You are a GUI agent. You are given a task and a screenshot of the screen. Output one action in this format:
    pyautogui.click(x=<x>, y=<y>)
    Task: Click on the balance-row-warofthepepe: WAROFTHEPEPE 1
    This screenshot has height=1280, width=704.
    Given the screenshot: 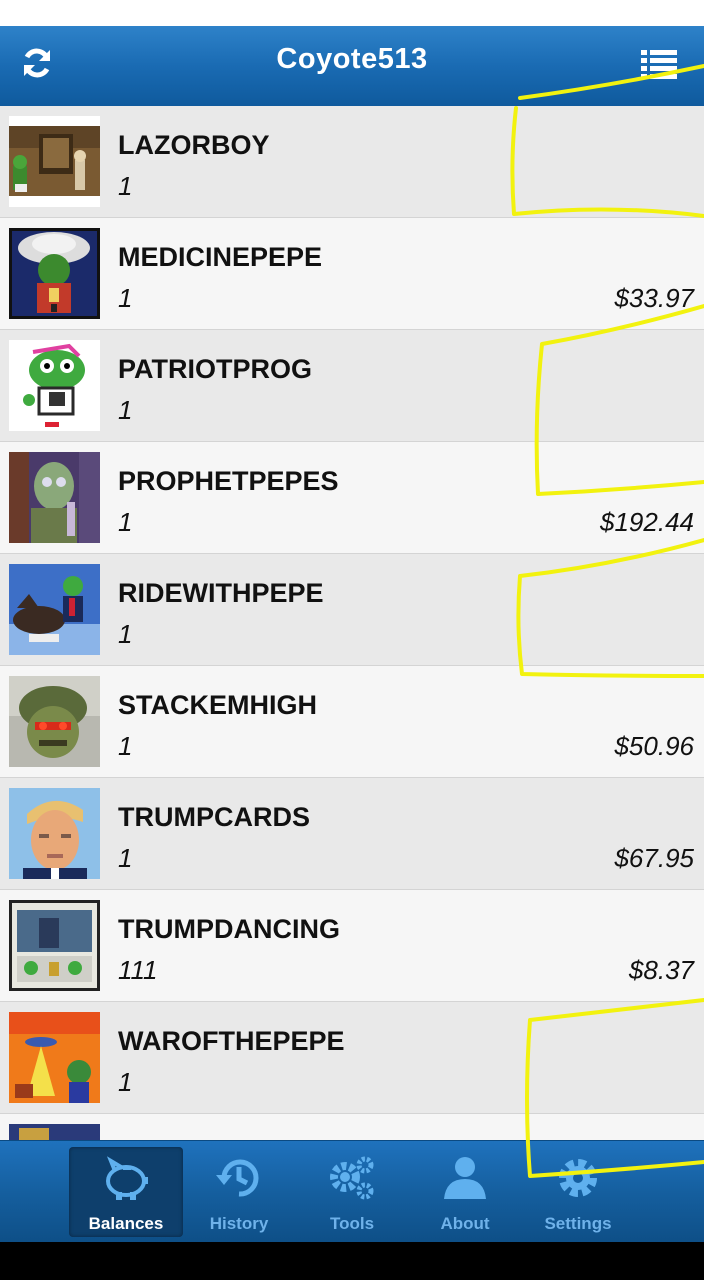 What is the action you would take?
    pyautogui.click(x=352, y=1058)
    